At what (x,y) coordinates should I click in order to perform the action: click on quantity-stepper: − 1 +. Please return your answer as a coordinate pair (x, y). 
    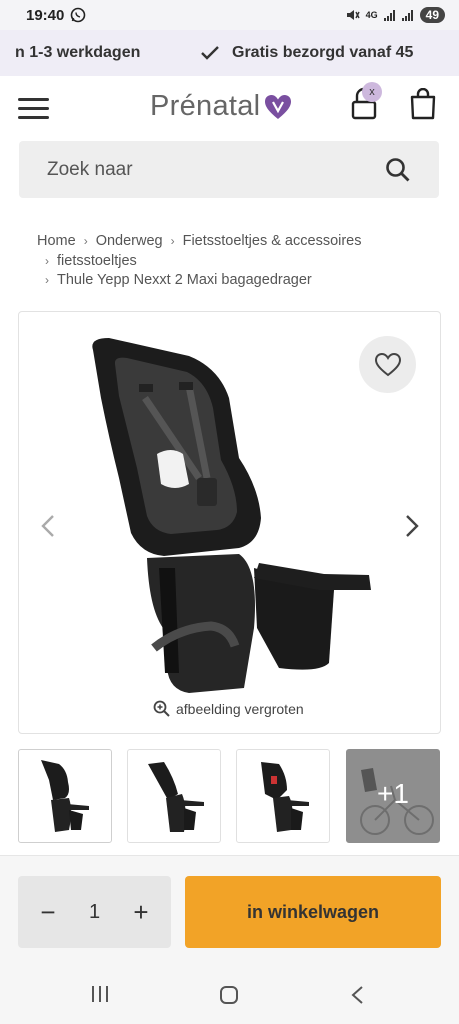
    Looking at the image, I should click on (94, 912).